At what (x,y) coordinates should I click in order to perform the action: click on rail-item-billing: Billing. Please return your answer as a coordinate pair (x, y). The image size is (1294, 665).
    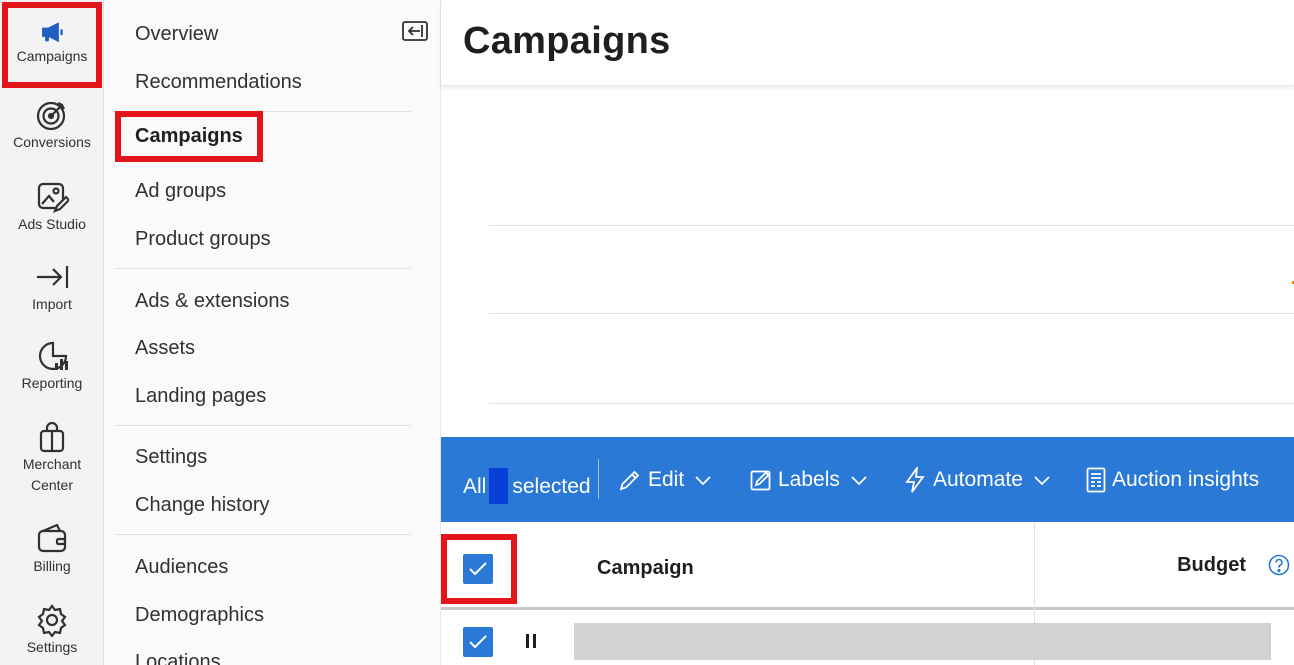
    Looking at the image, I should click on (52, 549).